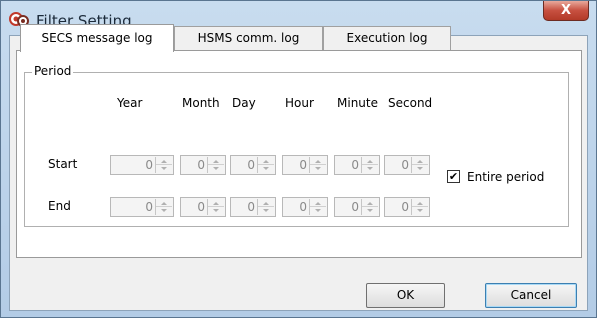 Image resolution: width=597 pixels, height=318 pixels. I want to click on close-button: X, so click(566, 11).